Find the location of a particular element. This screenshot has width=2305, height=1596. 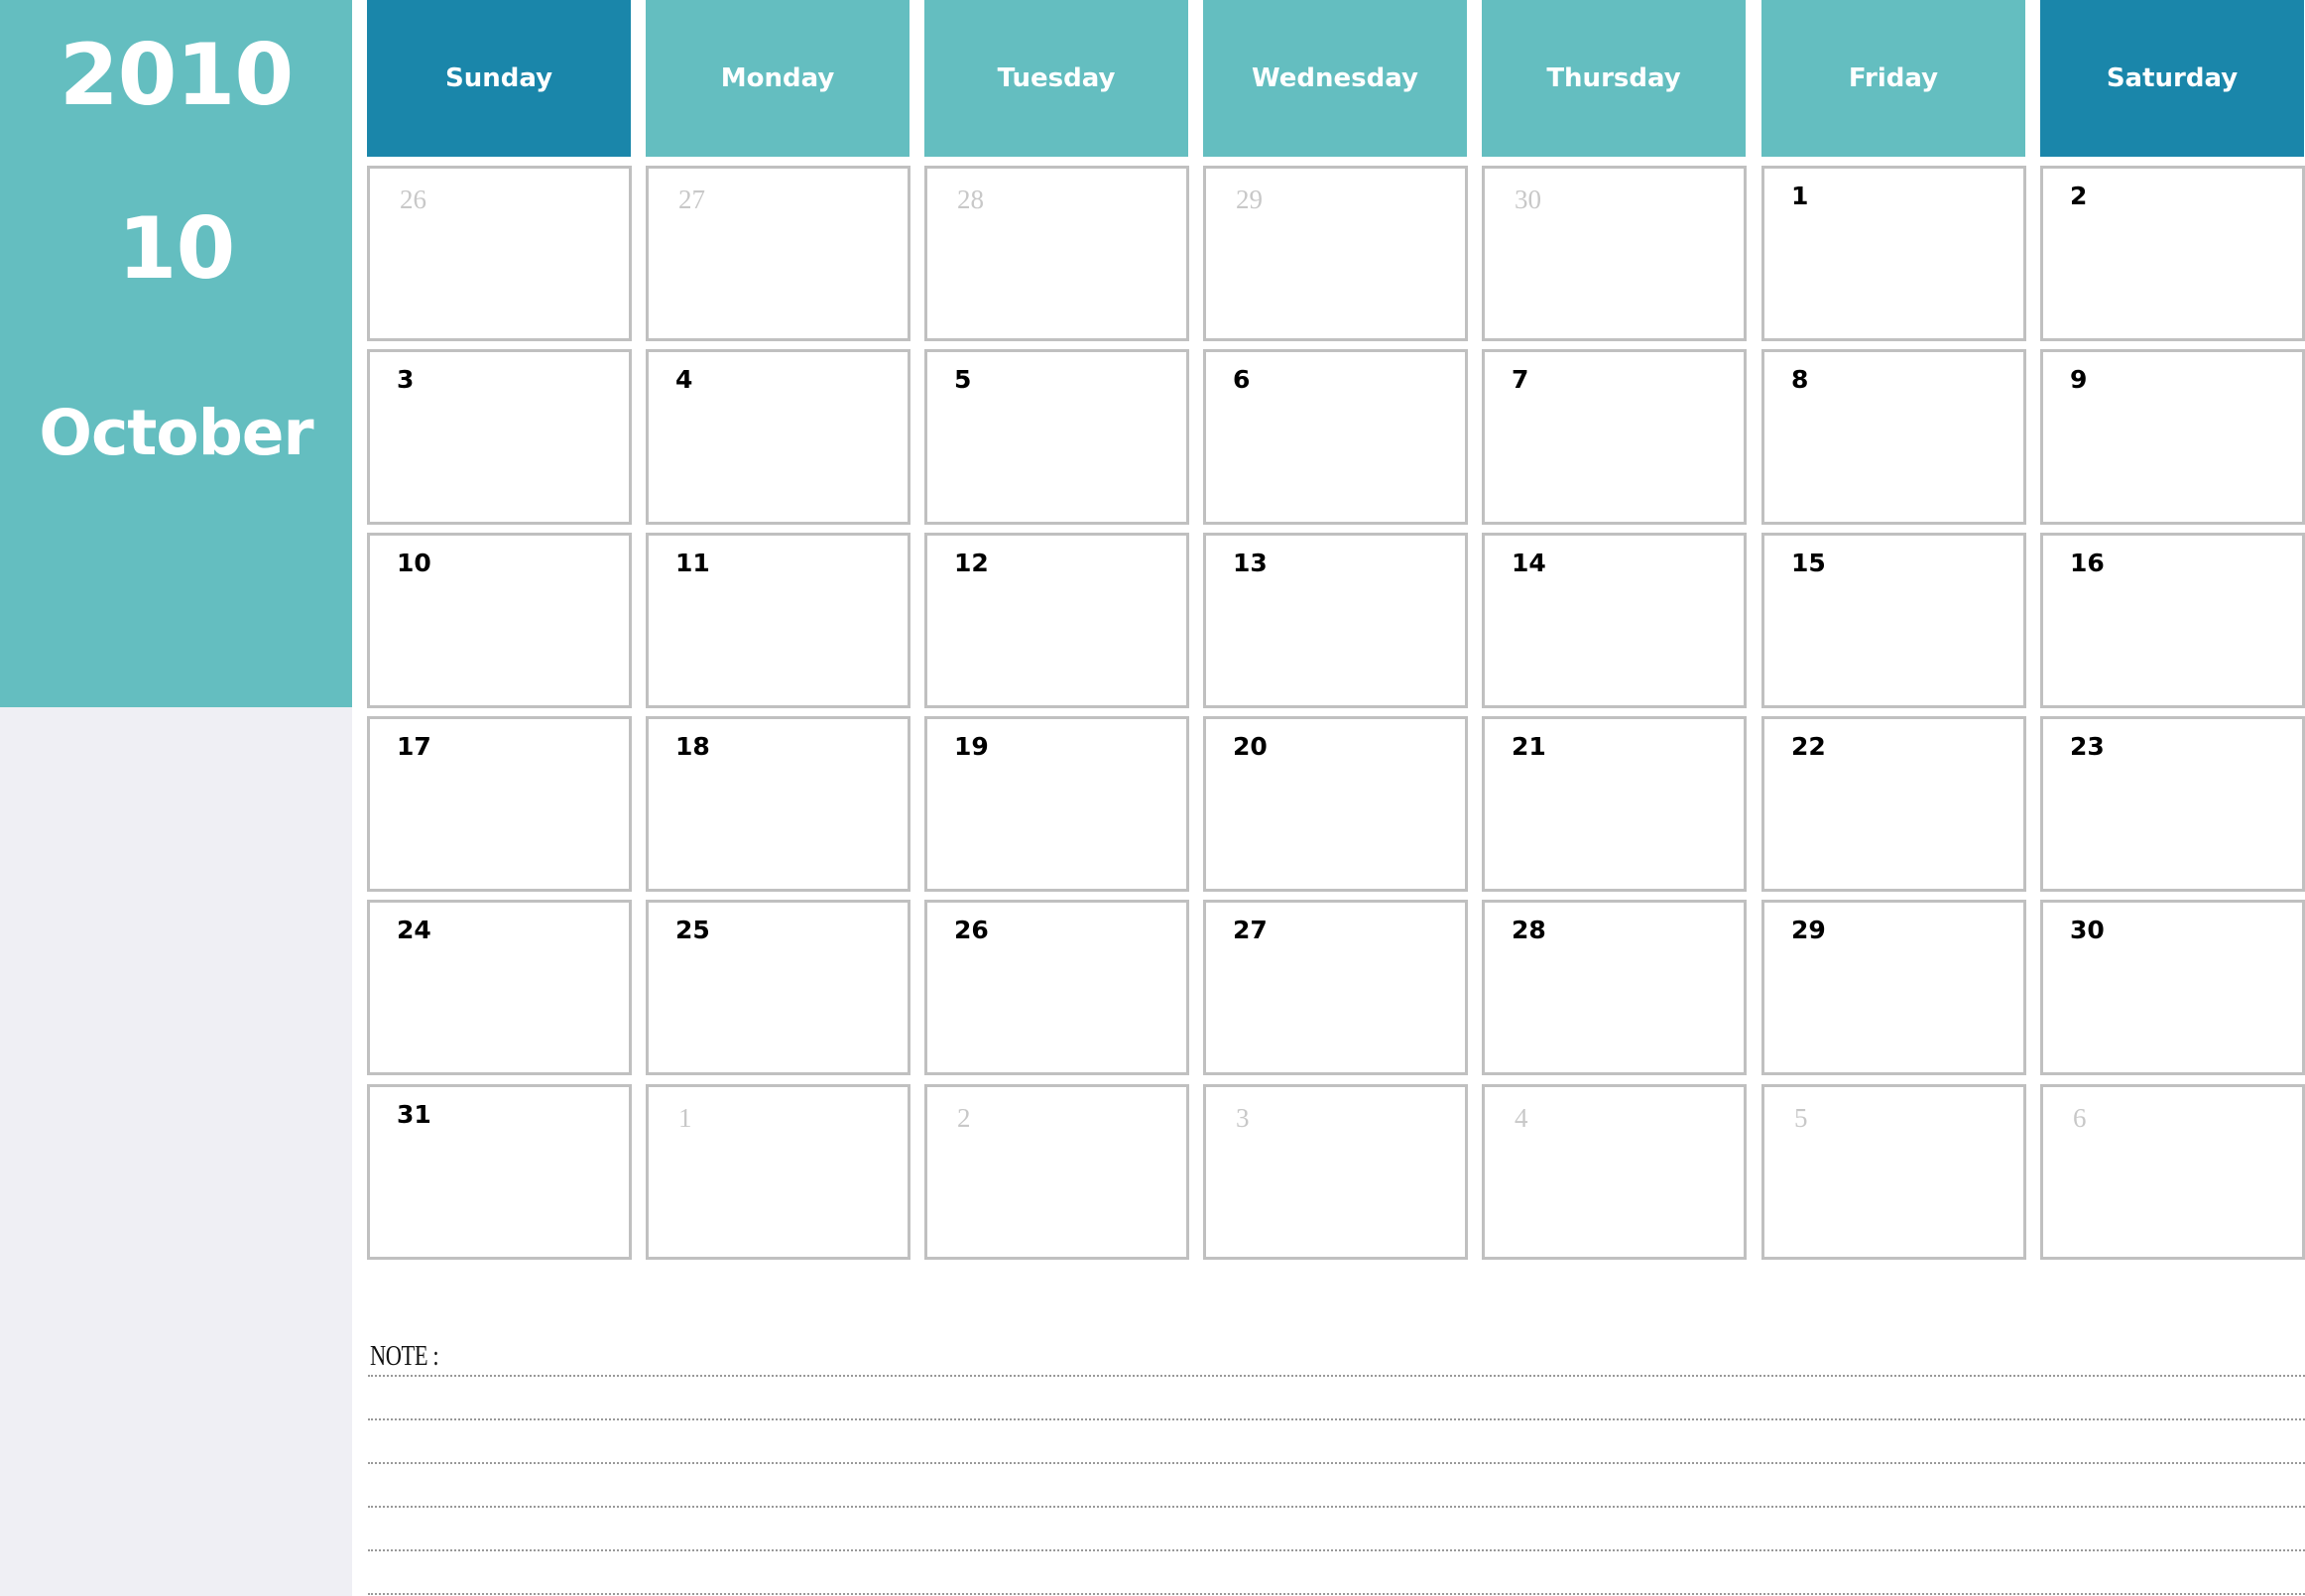

other-month-day-cell: 3 is located at coordinates (1335, 1172).